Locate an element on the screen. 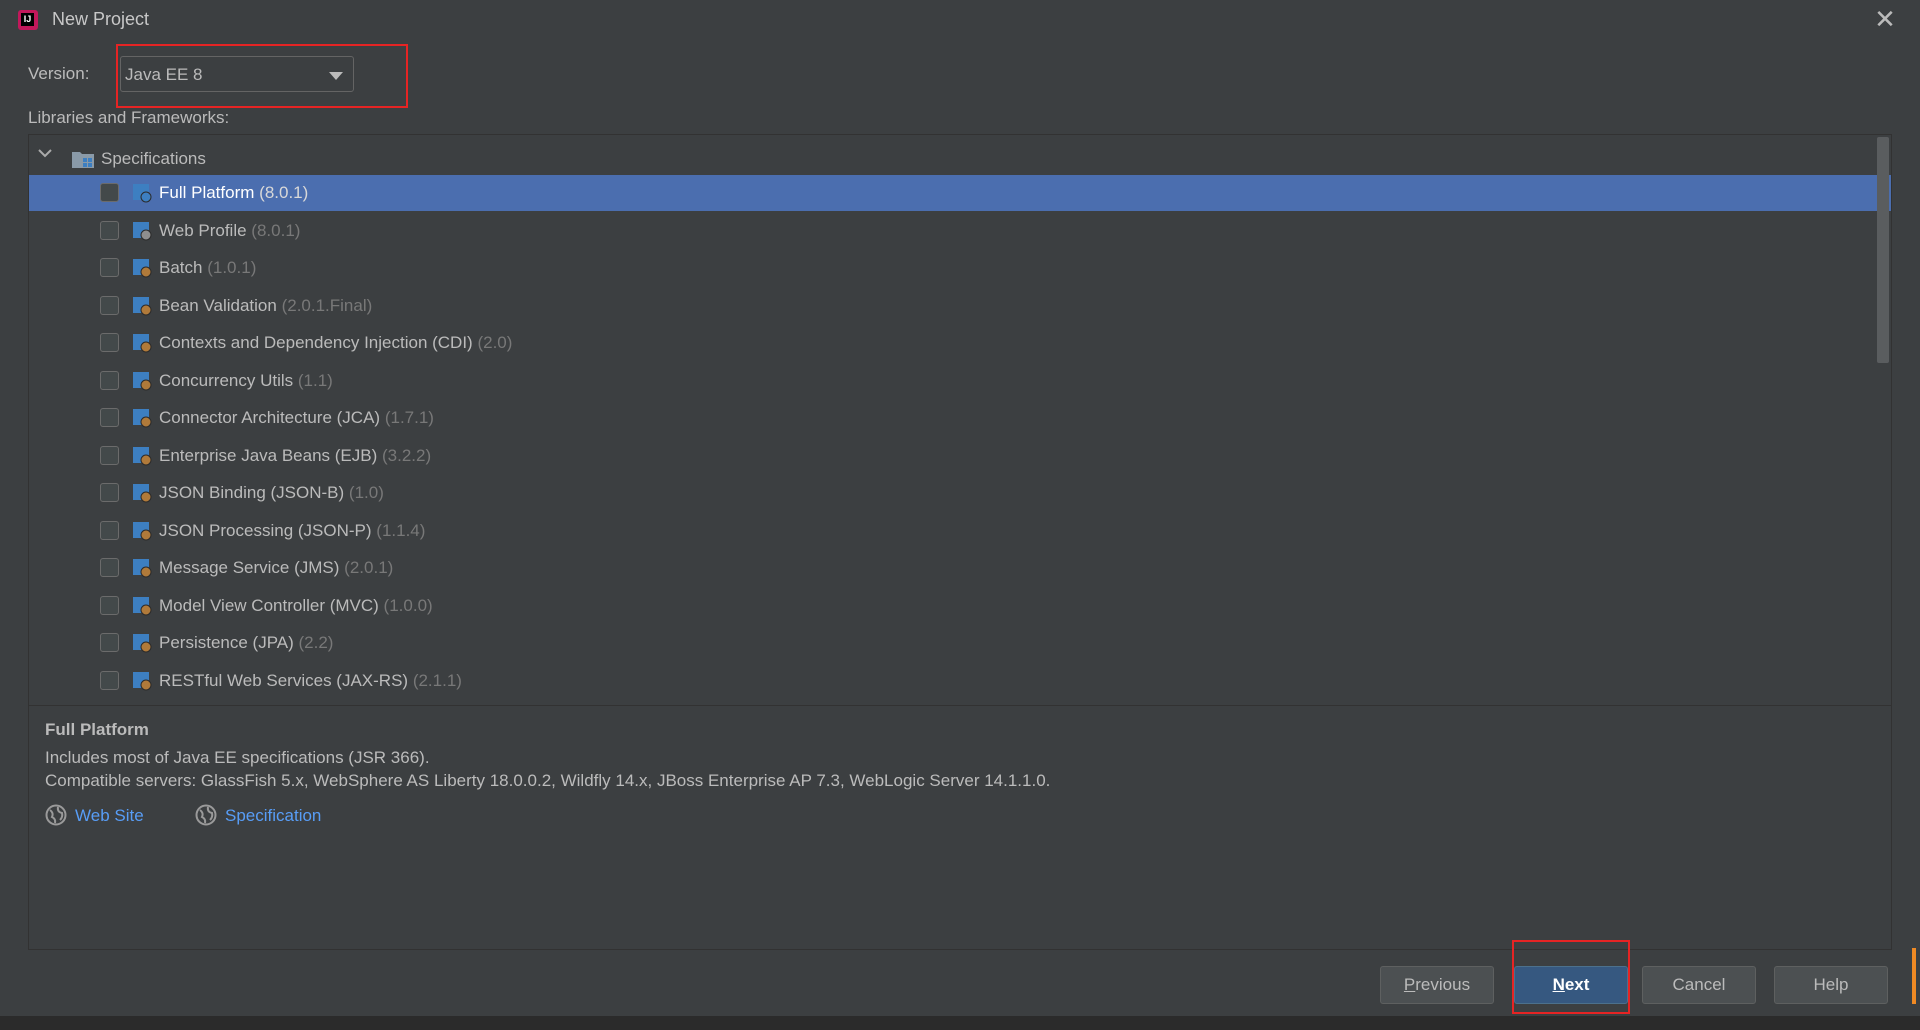  framework-row: Model View Controller (MVC) (1.0.0) is located at coordinates (960, 606).